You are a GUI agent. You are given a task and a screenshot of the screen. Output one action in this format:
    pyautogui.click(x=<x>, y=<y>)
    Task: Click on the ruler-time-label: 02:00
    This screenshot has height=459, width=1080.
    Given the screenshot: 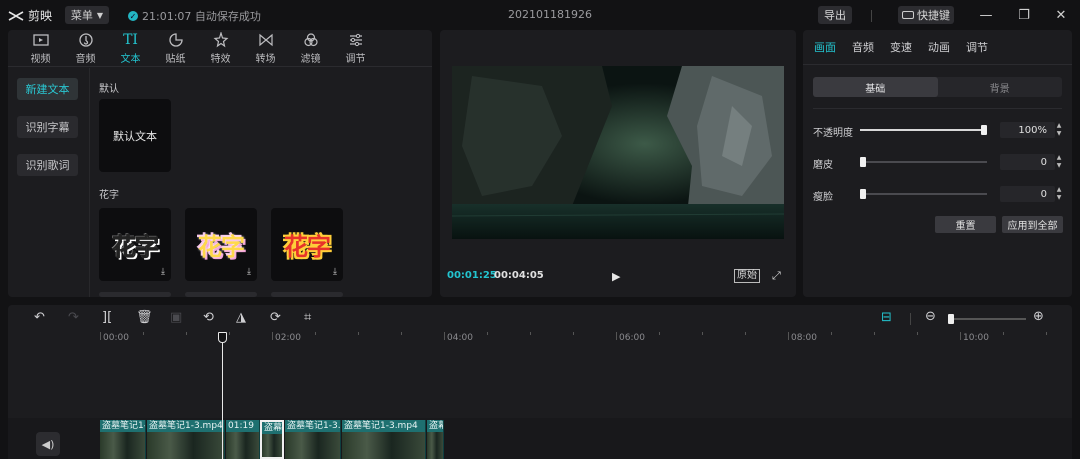 What is the action you would take?
    pyautogui.click(x=288, y=338)
    